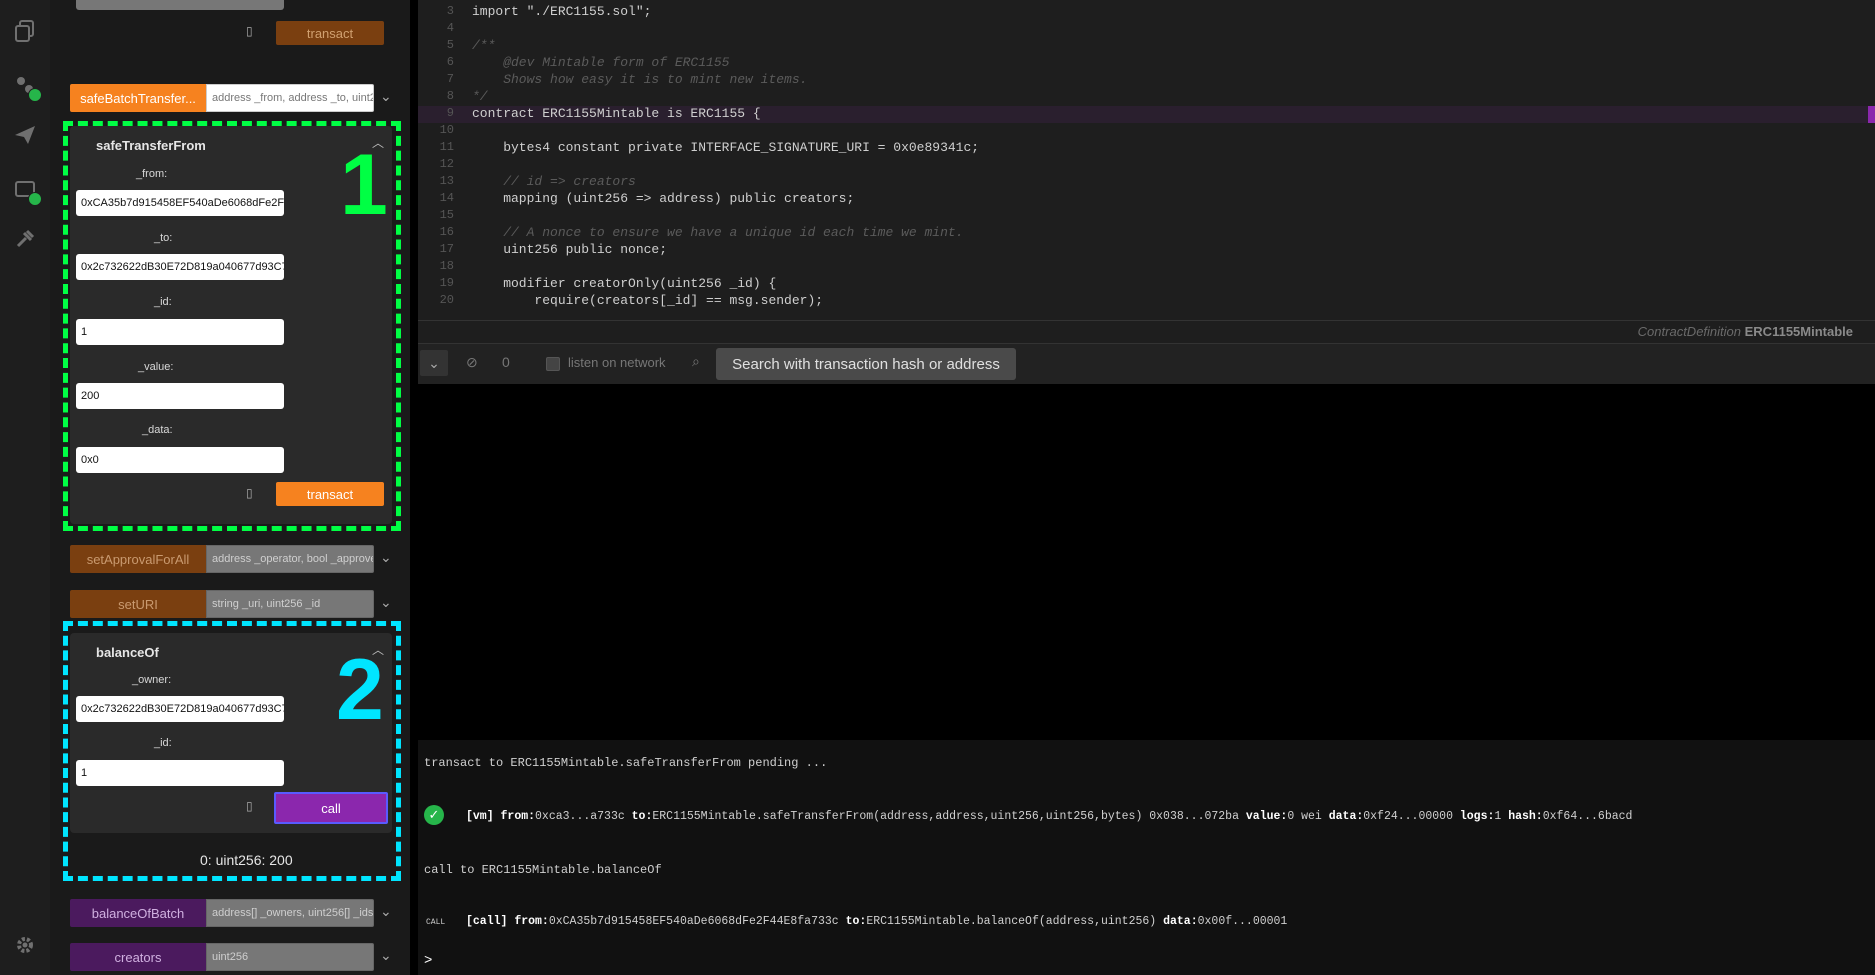  Describe the element at coordinates (1146, 165) in the screenshot. I see `code-line: 12` at that location.